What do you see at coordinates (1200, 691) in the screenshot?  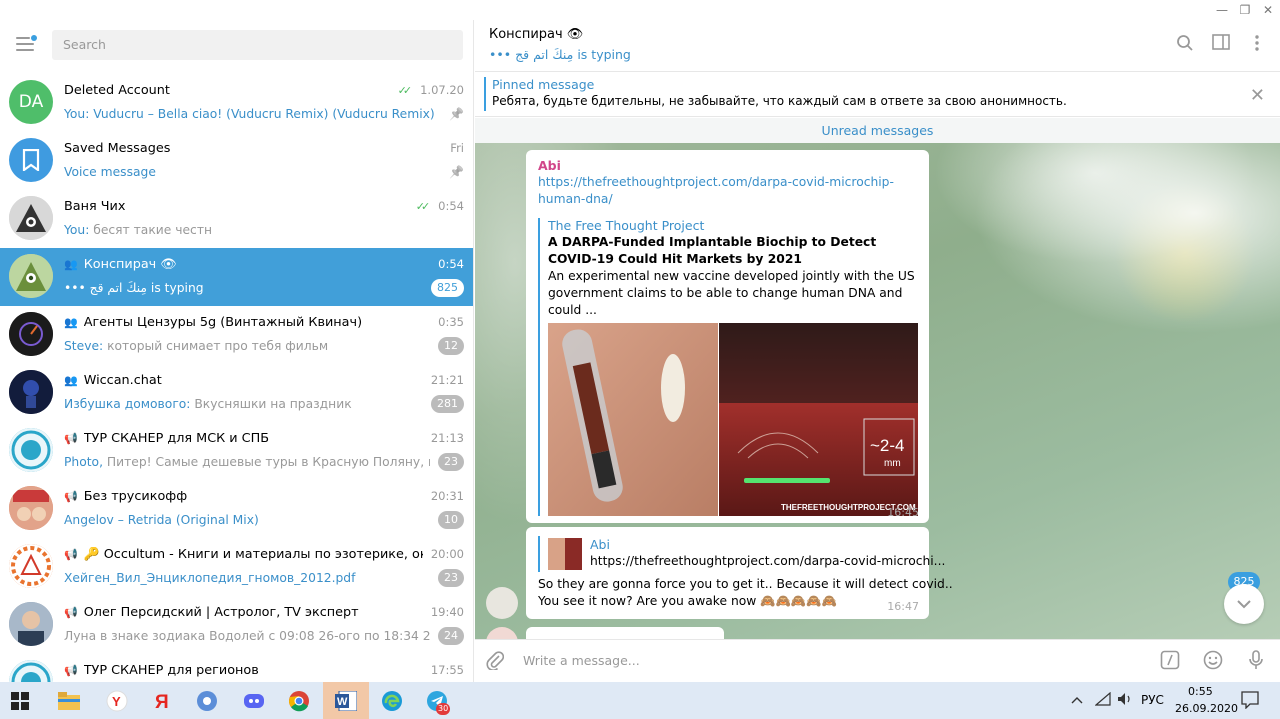 I see `clock-time: 0:55` at bounding box center [1200, 691].